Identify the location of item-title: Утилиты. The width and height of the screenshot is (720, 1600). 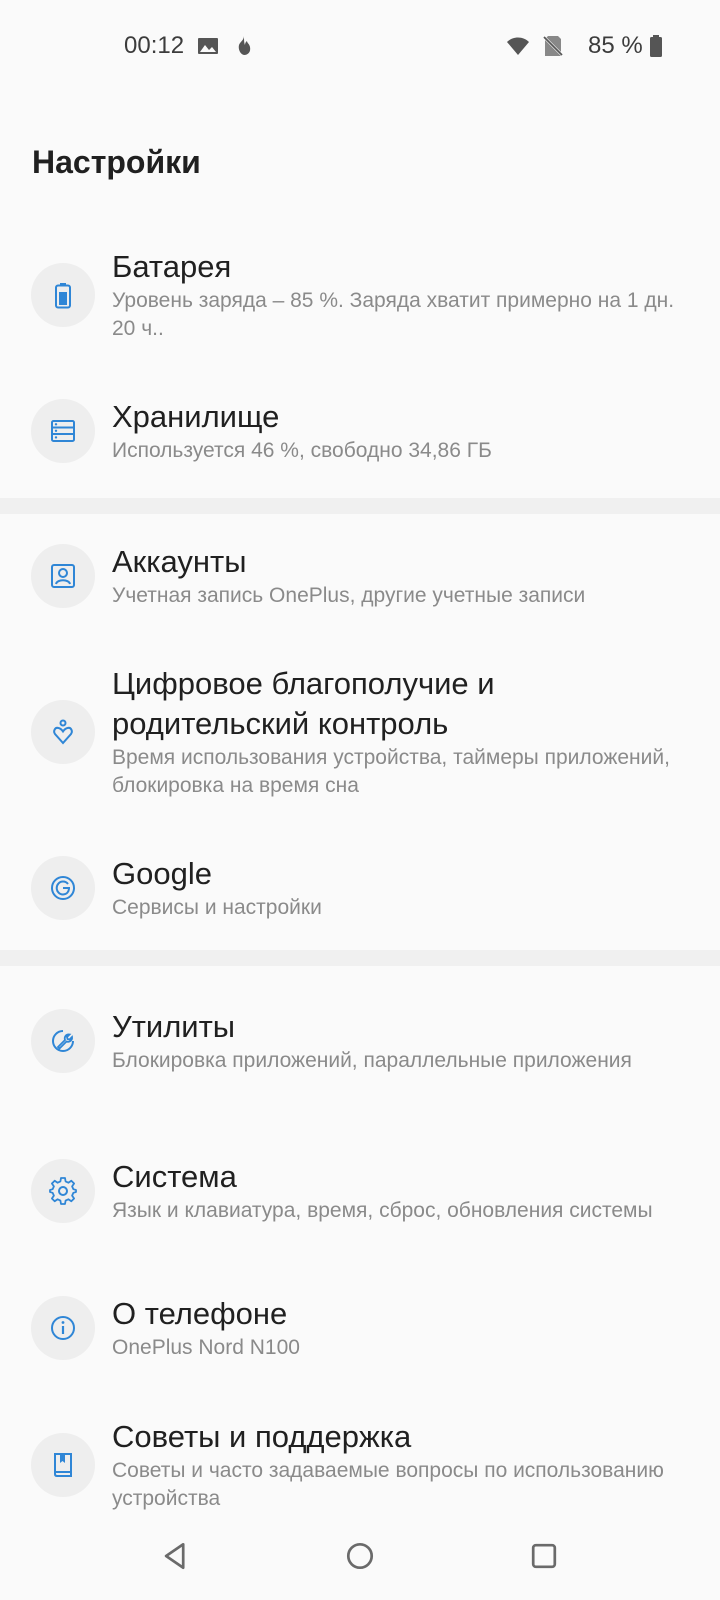
(174, 1026).